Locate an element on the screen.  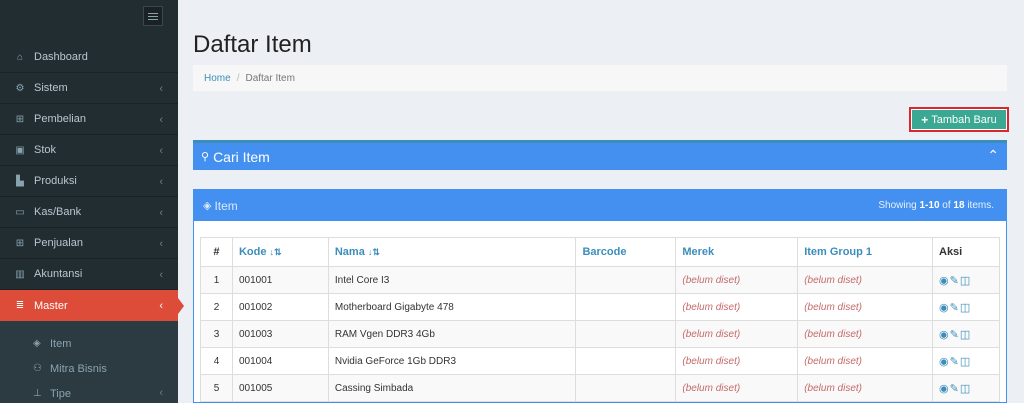
chevron-up-icon: ⌃ is located at coordinates (993, 155).